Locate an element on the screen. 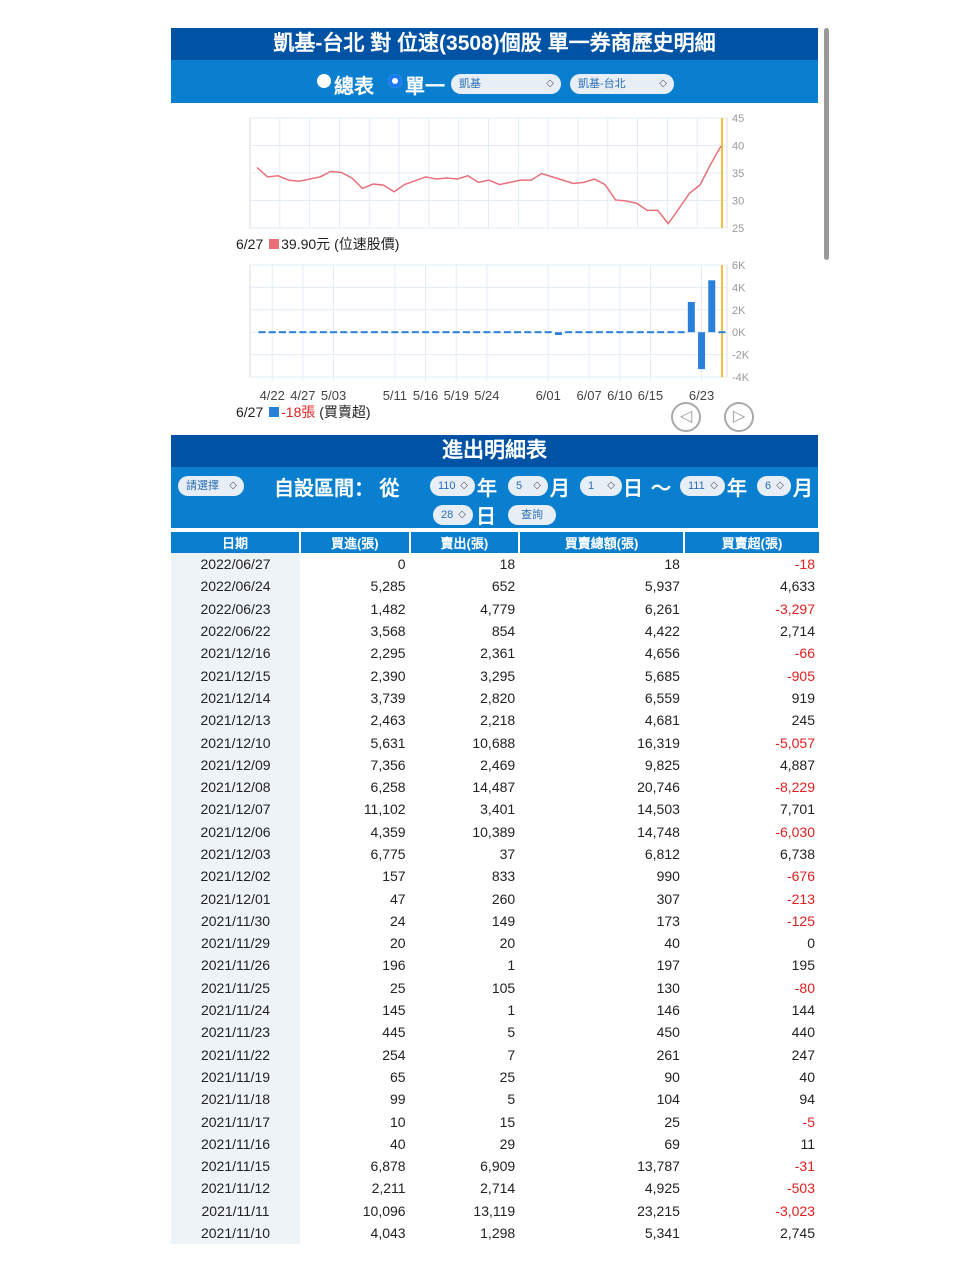  branch-select-value: 凱基-台北 is located at coordinates (602, 84).